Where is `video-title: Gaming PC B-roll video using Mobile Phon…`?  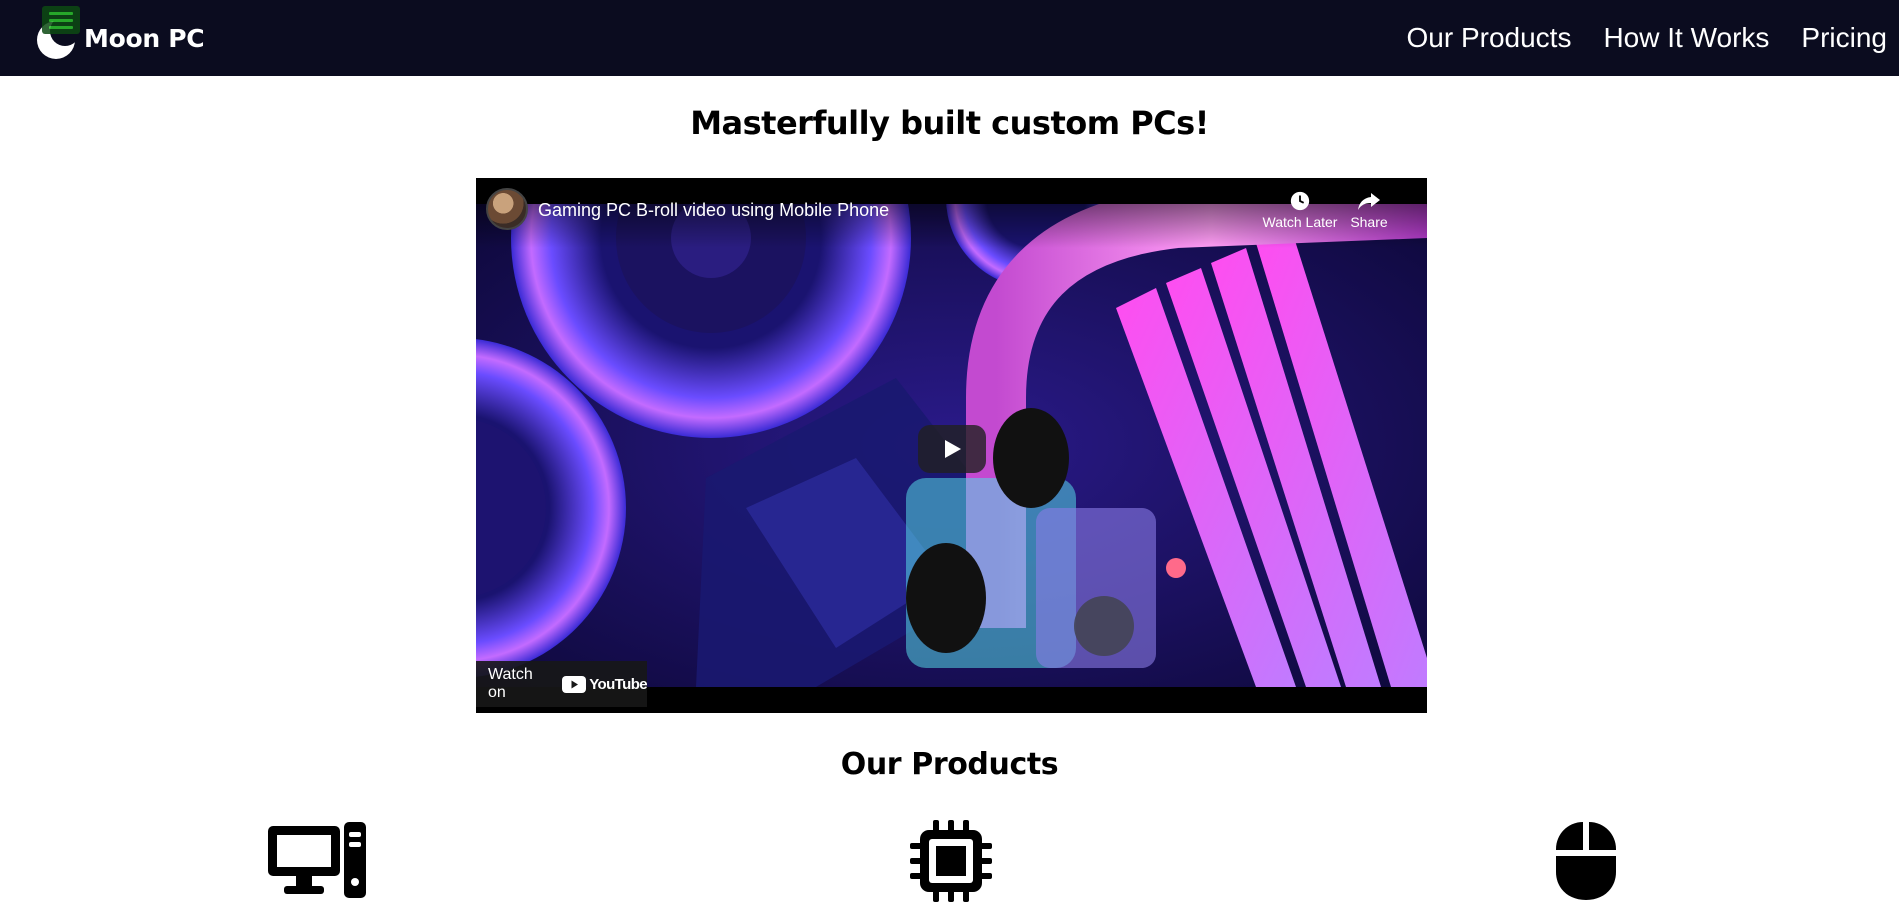 video-title: Gaming PC B-roll video using Mobile Phon… is located at coordinates (713, 210).